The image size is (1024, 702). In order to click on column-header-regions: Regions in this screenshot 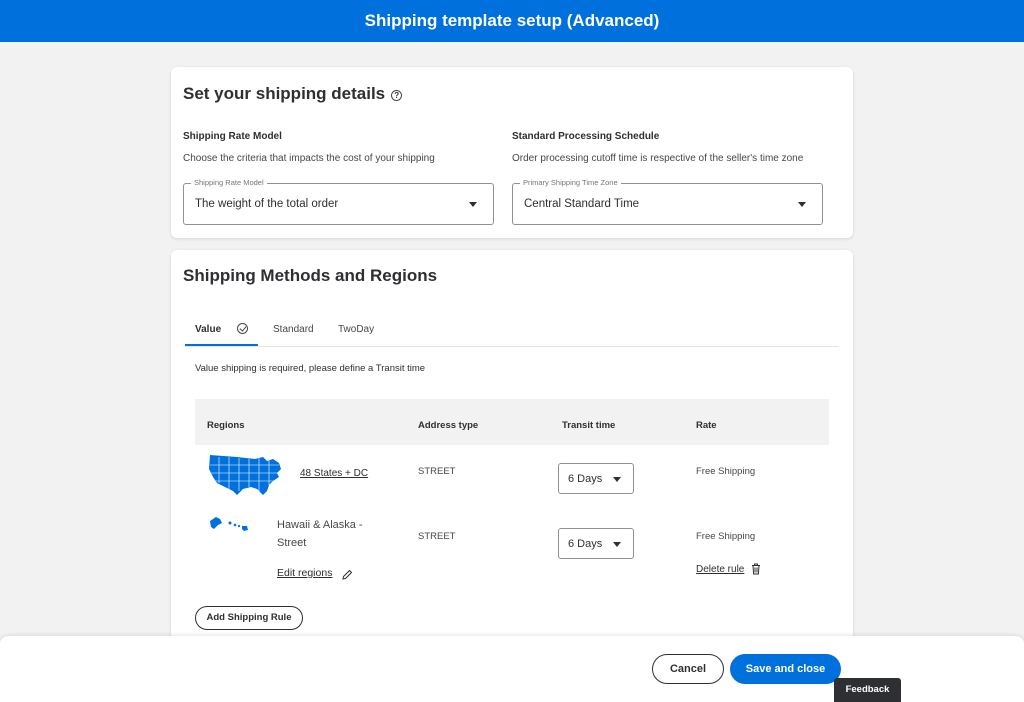, I will do `click(226, 425)`.